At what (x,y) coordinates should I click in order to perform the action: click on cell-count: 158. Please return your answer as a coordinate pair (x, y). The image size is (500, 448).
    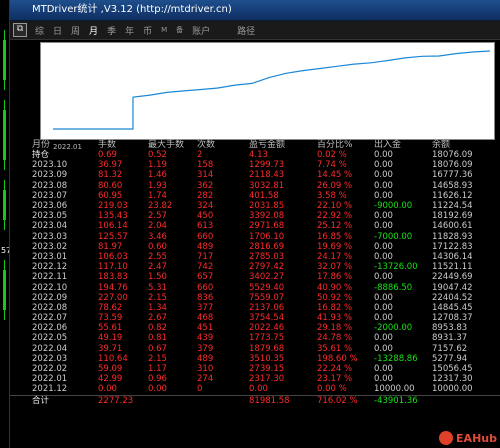
    Looking at the image, I should click on (205, 165).